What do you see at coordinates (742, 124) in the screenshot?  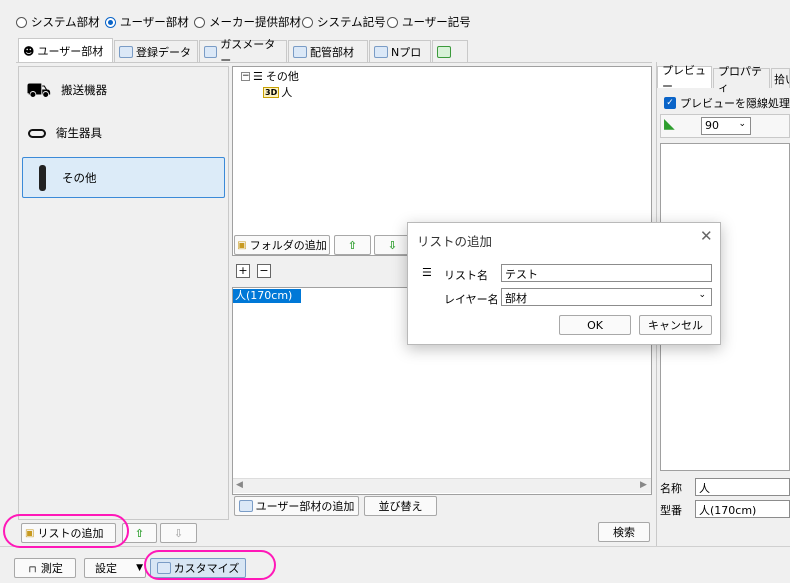 I see `chevron-down-icon: ⌄` at bounding box center [742, 124].